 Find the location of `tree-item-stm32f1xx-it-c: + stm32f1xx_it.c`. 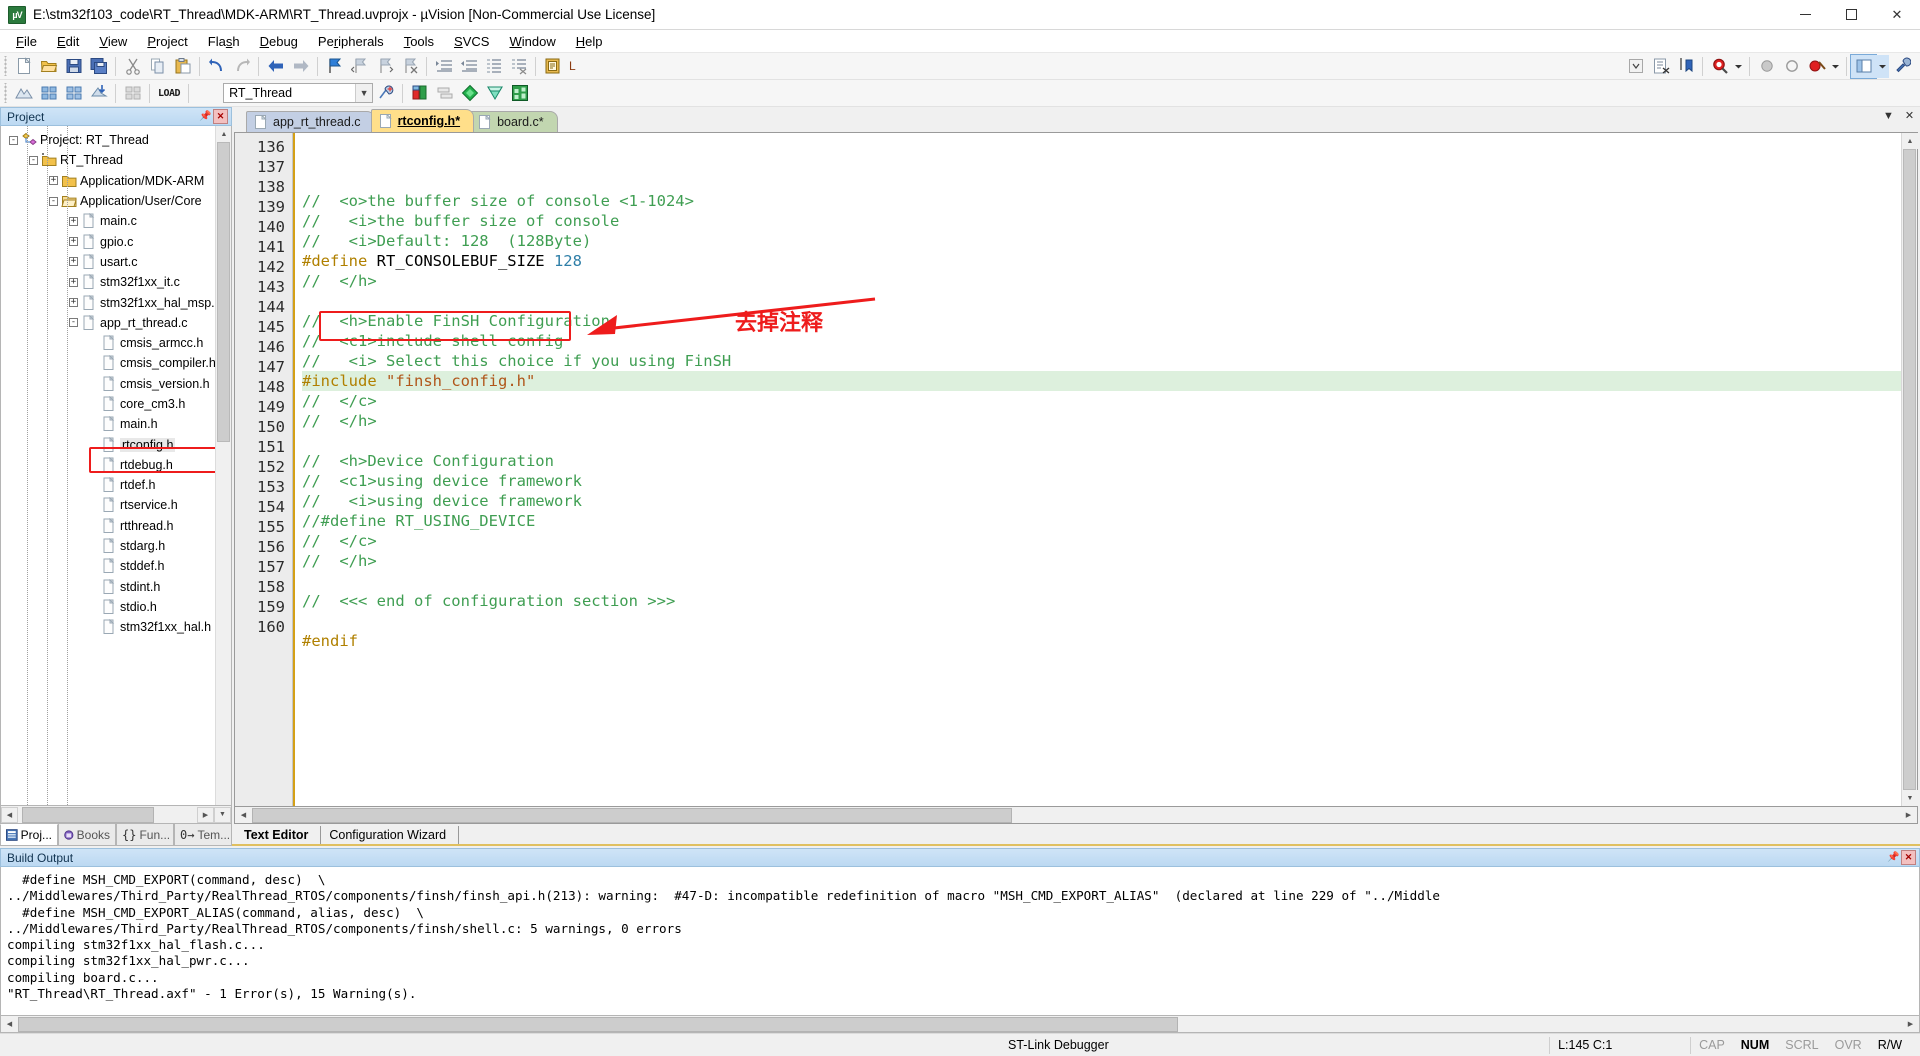

tree-item-stm32f1xx-it-c: + stm32f1xx_it.c is located at coordinates (116, 282).